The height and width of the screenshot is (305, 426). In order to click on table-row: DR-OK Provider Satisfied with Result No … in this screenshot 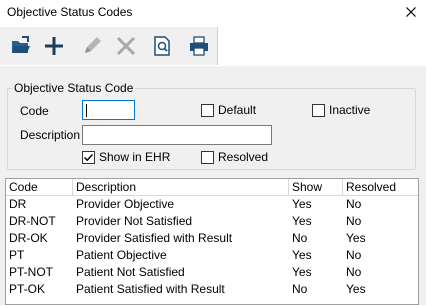, I will do `click(212, 238)`.